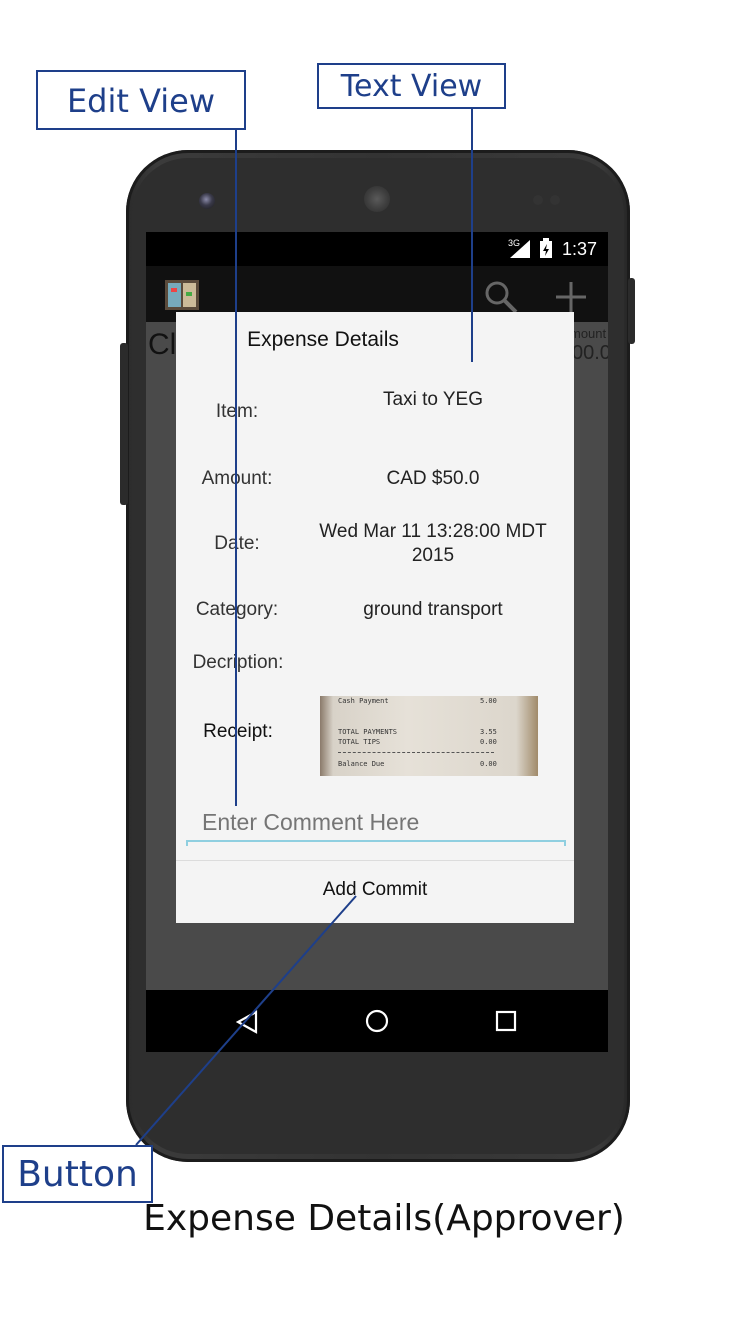 Image resolution: width=756 pixels, height=1323 pixels. Describe the element at coordinates (375, 892) in the screenshot. I see `add-commit-button: Add Commit` at that location.